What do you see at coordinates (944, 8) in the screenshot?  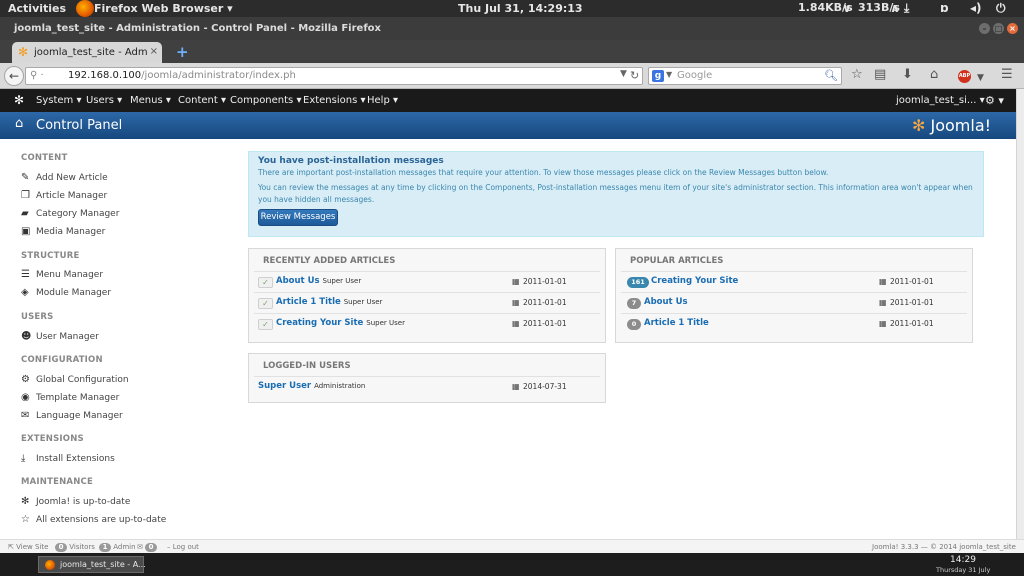 I see `keyboard-layout-icon: ɒ` at bounding box center [944, 8].